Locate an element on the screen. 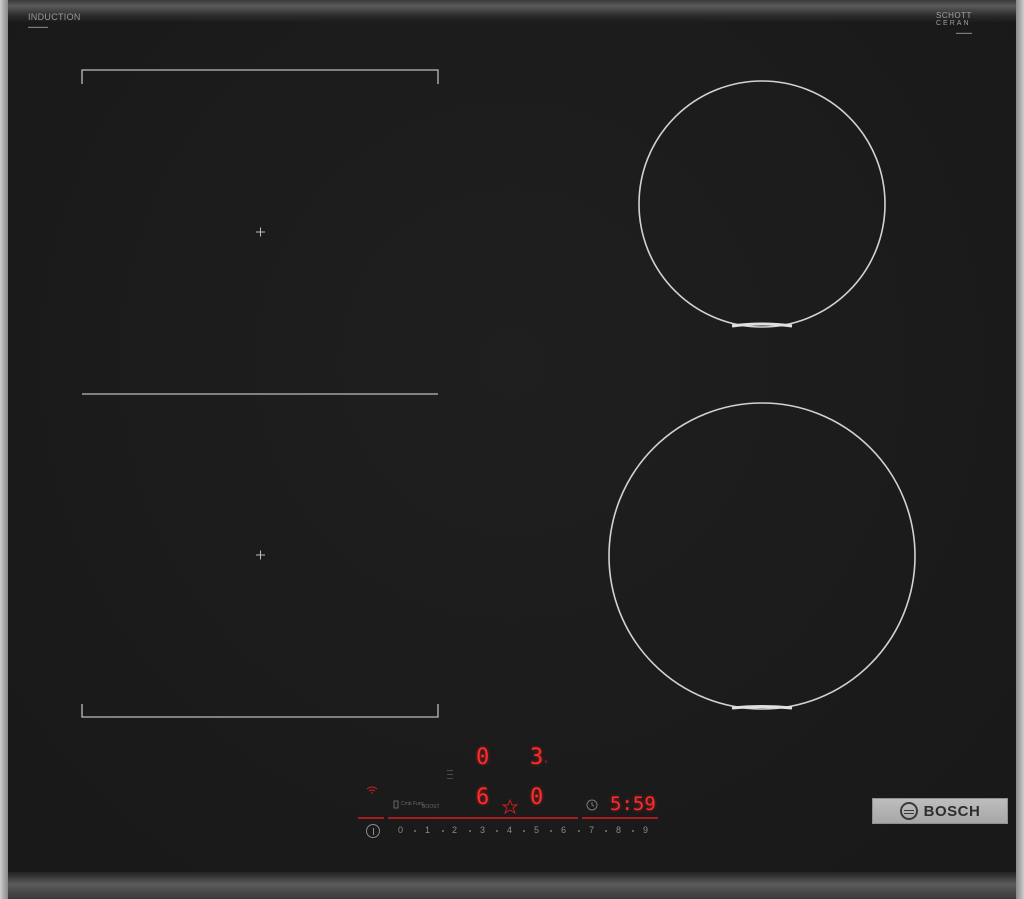 The width and height of the screenshot is (1024, 899). rear-right-zone is located at coordinates (762, 204).